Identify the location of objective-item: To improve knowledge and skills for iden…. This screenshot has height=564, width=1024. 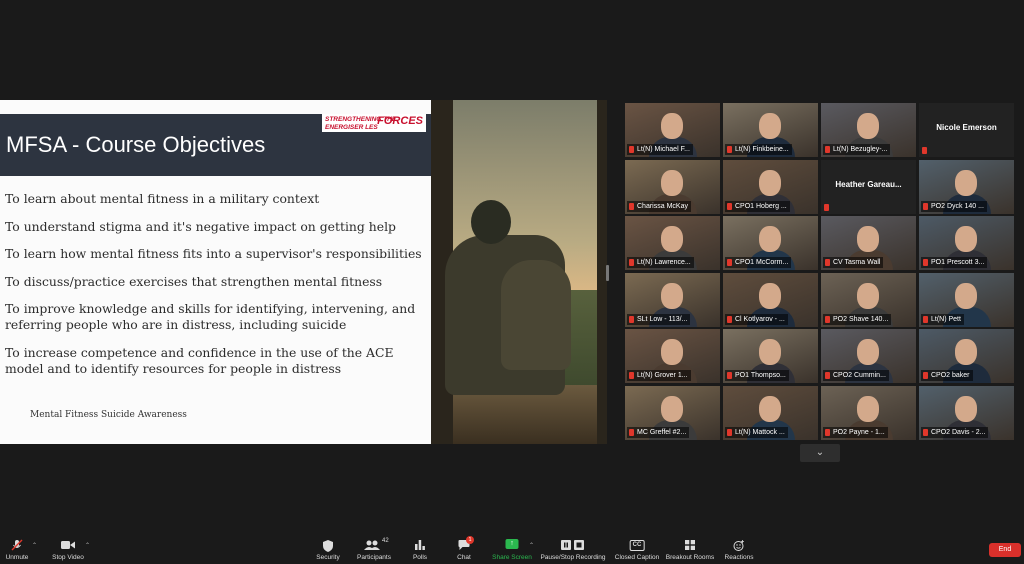
(210, 316).